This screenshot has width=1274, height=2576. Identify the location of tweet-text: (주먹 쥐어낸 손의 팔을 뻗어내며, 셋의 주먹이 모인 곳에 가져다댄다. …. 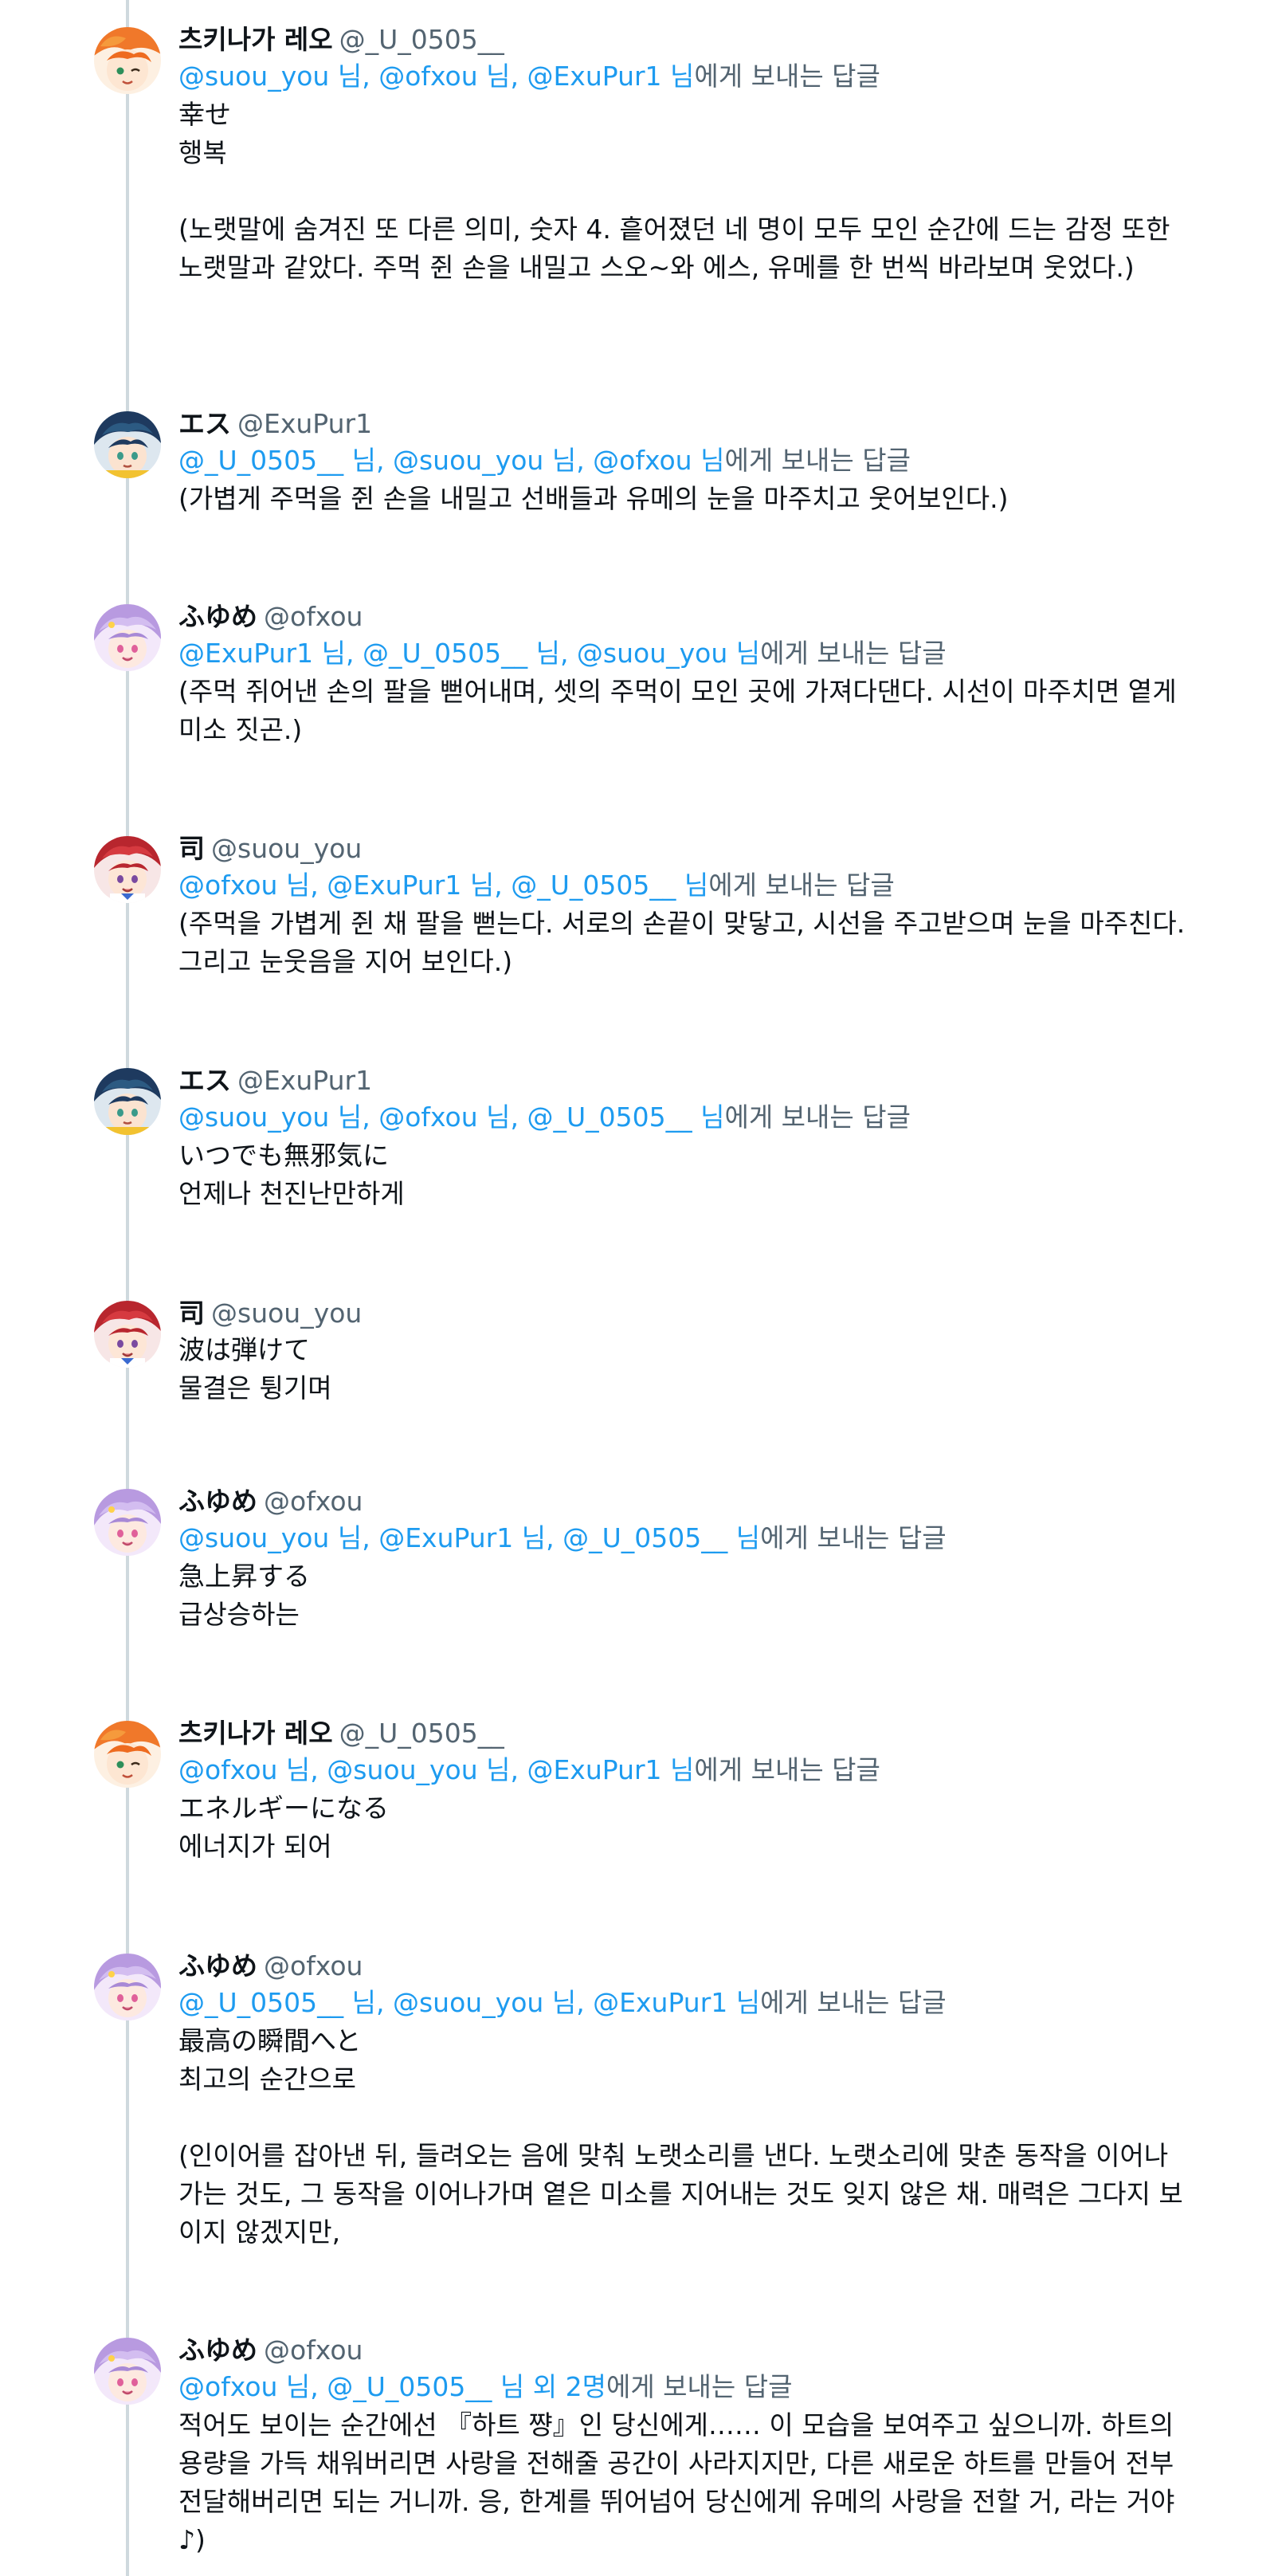
(682, 710).